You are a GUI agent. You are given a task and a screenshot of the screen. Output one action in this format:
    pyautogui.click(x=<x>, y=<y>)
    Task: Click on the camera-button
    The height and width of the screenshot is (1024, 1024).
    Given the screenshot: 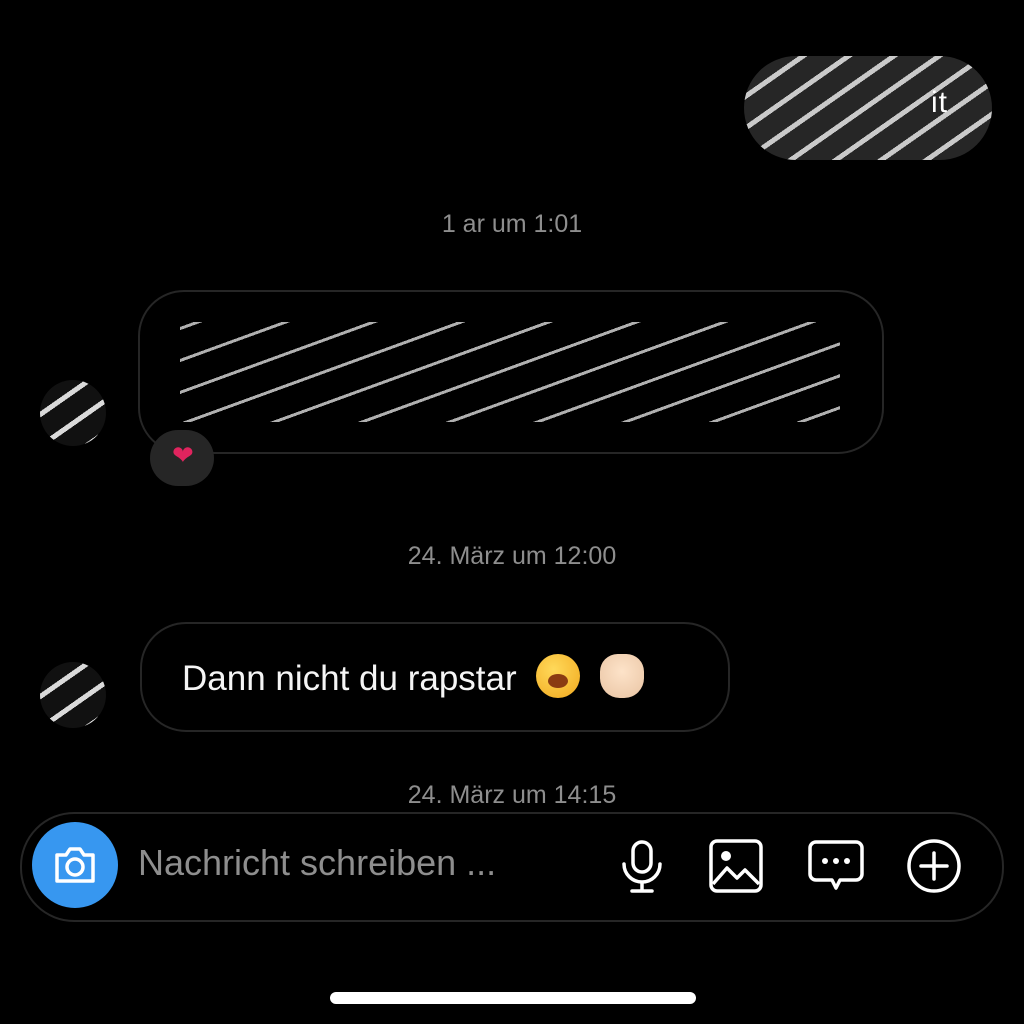 What is the action you would take?
    pyautogui.click(x=75, y=865)
    